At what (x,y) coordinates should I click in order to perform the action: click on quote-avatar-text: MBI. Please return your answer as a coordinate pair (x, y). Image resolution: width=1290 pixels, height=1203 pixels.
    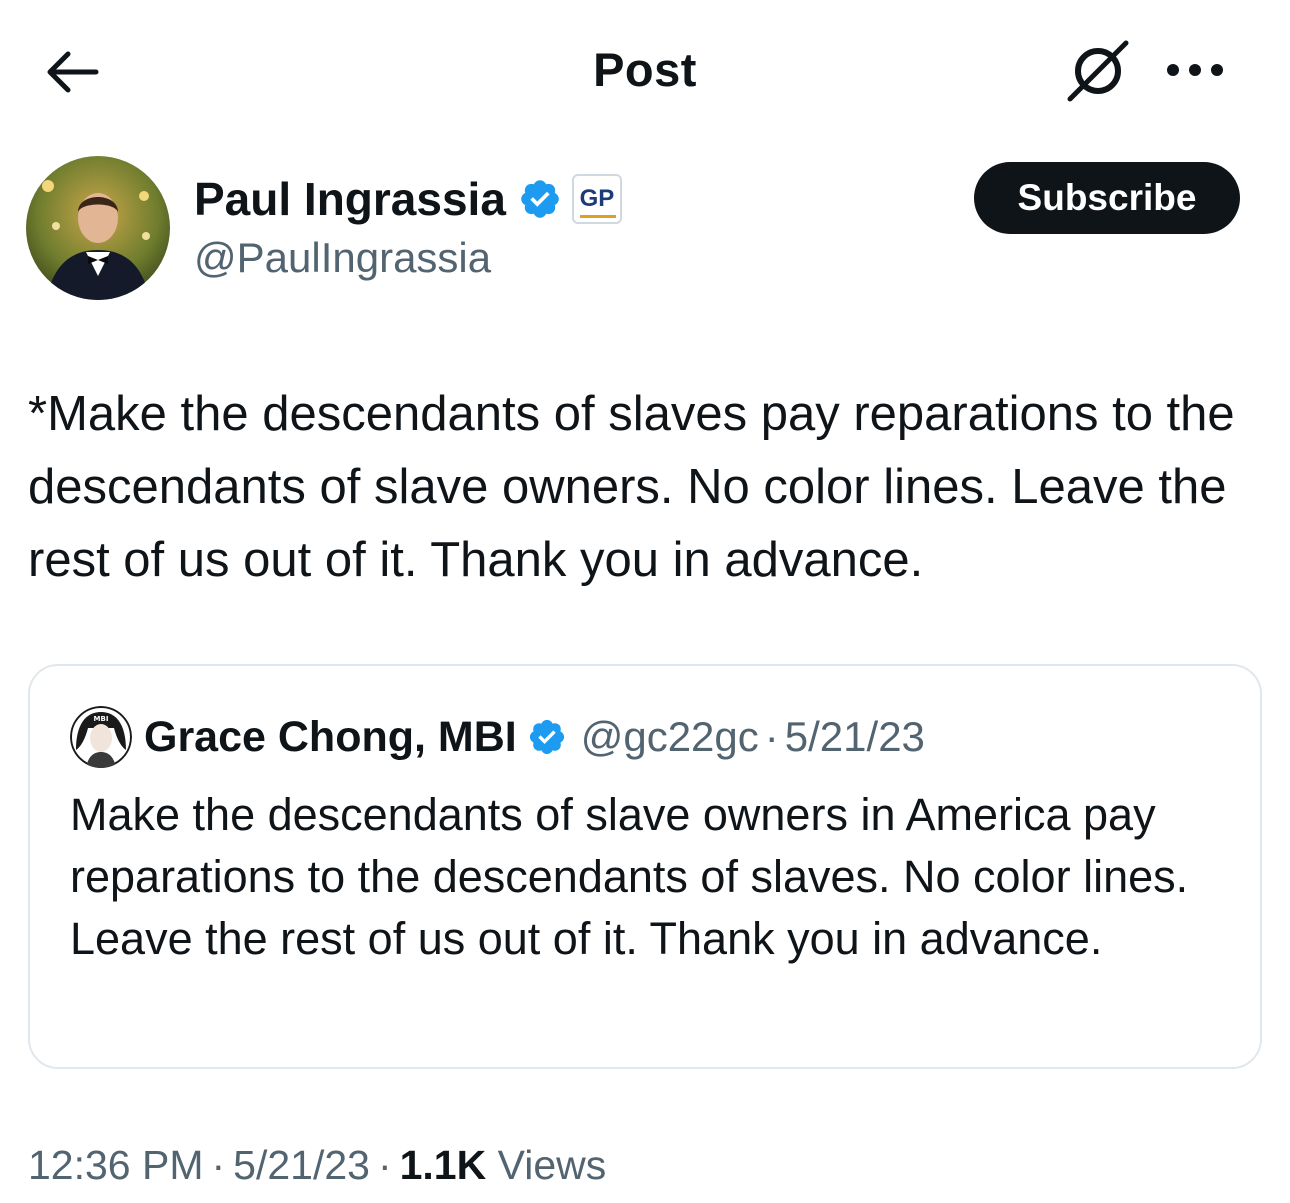
    Looking at the image, I should click on (101, 719).